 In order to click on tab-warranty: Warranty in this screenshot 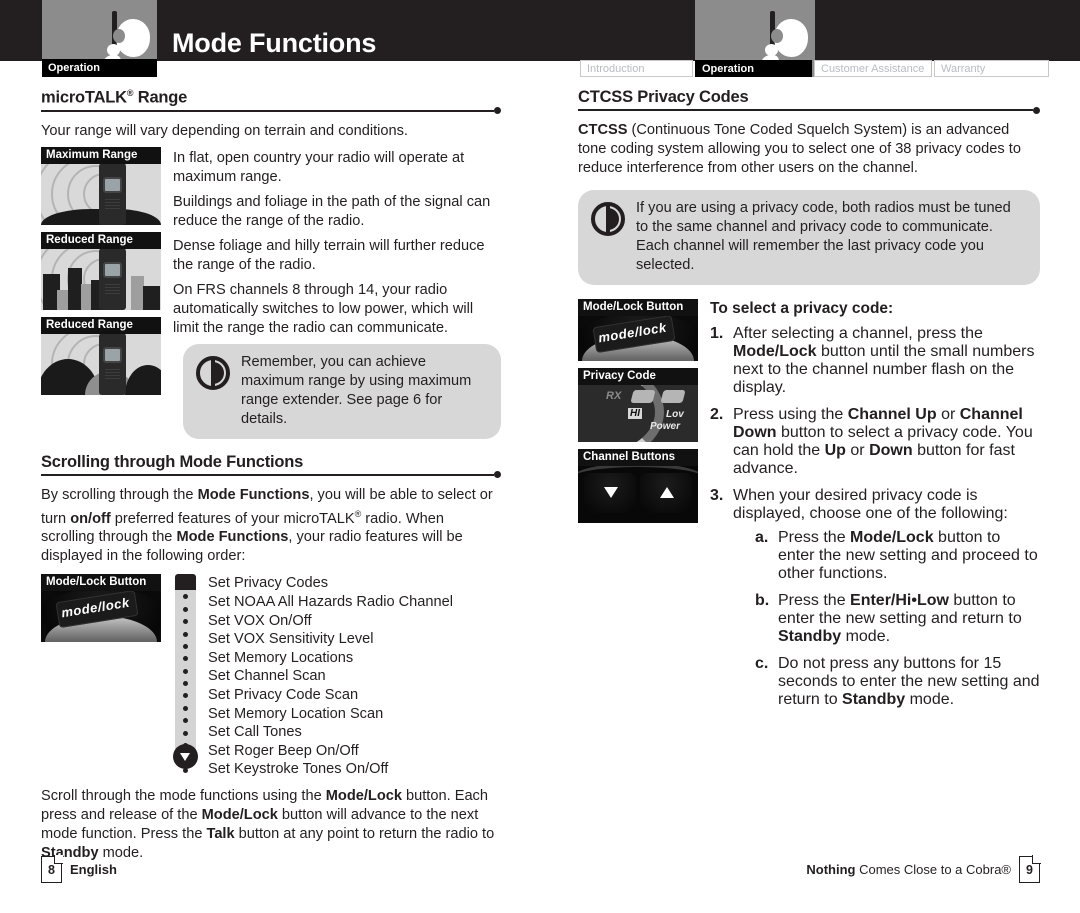, I will do `click(991, 68)`.